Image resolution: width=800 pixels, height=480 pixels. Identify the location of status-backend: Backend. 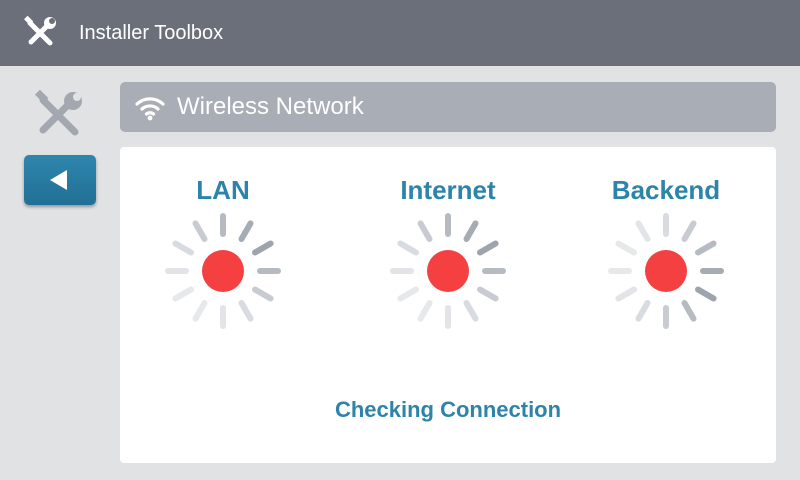
(666, 252).